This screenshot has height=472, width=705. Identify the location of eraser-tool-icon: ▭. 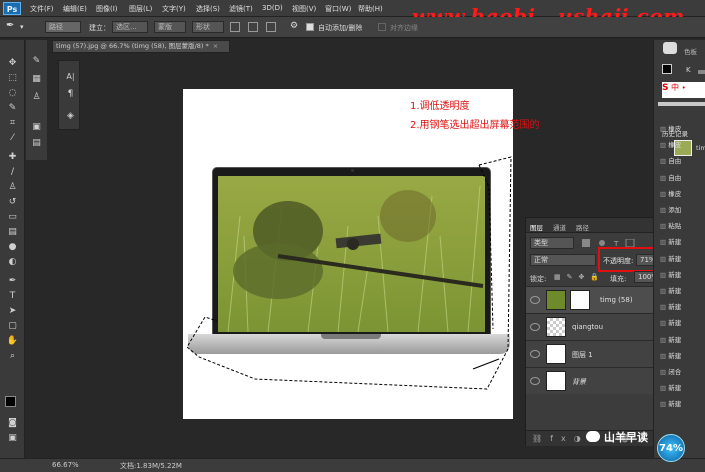
(12, 217).